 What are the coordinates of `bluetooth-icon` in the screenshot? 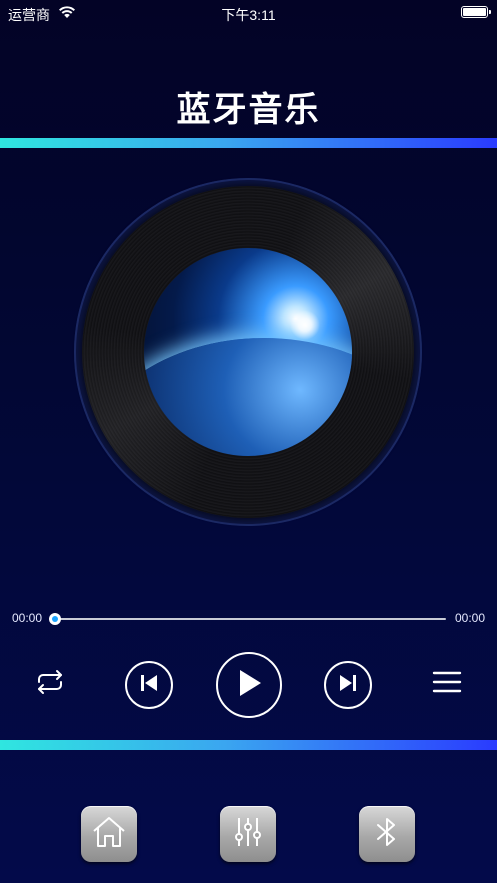 It's located at (387, 834).